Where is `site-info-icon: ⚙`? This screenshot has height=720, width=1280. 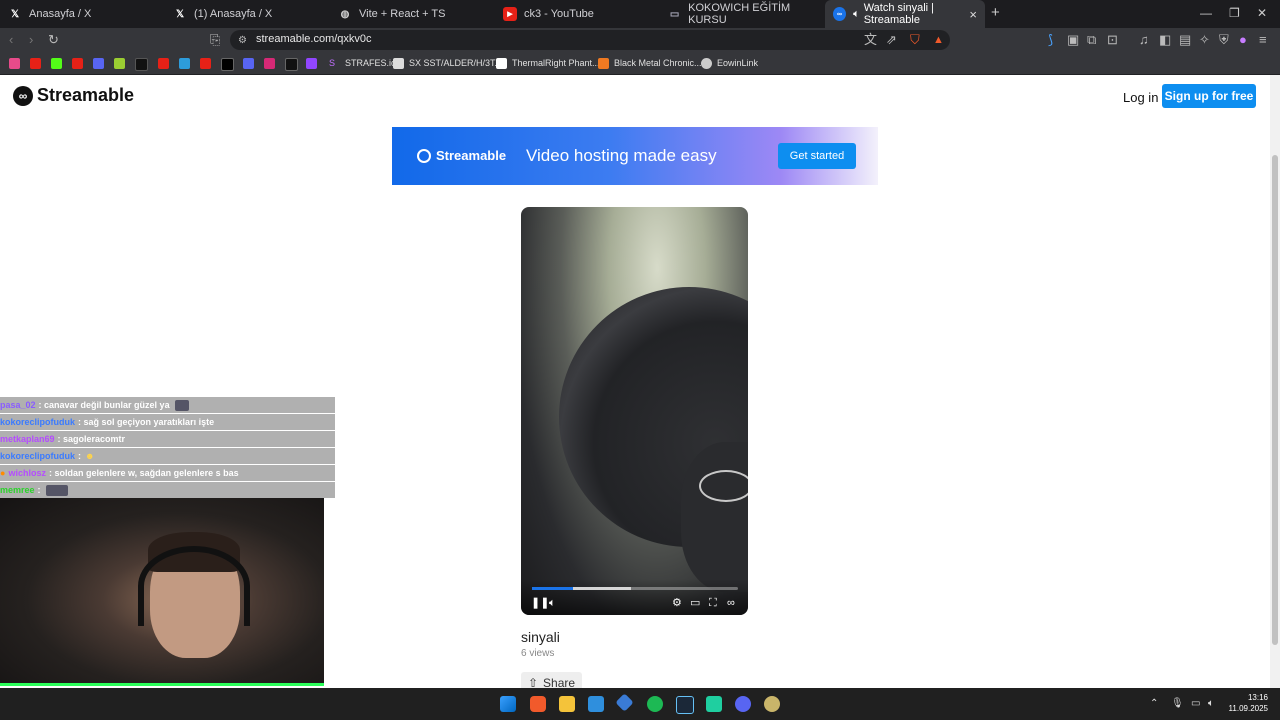 site-info-icon: ⚙ is located at coordinates (242, 41).